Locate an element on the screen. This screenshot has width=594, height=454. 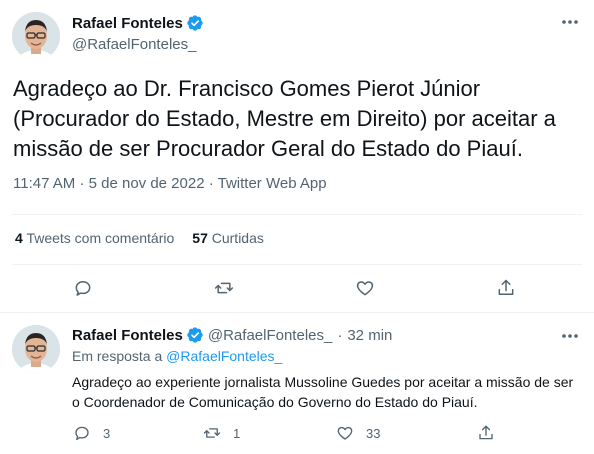
retweet-button: 1 is located at coordinates (221, 433).